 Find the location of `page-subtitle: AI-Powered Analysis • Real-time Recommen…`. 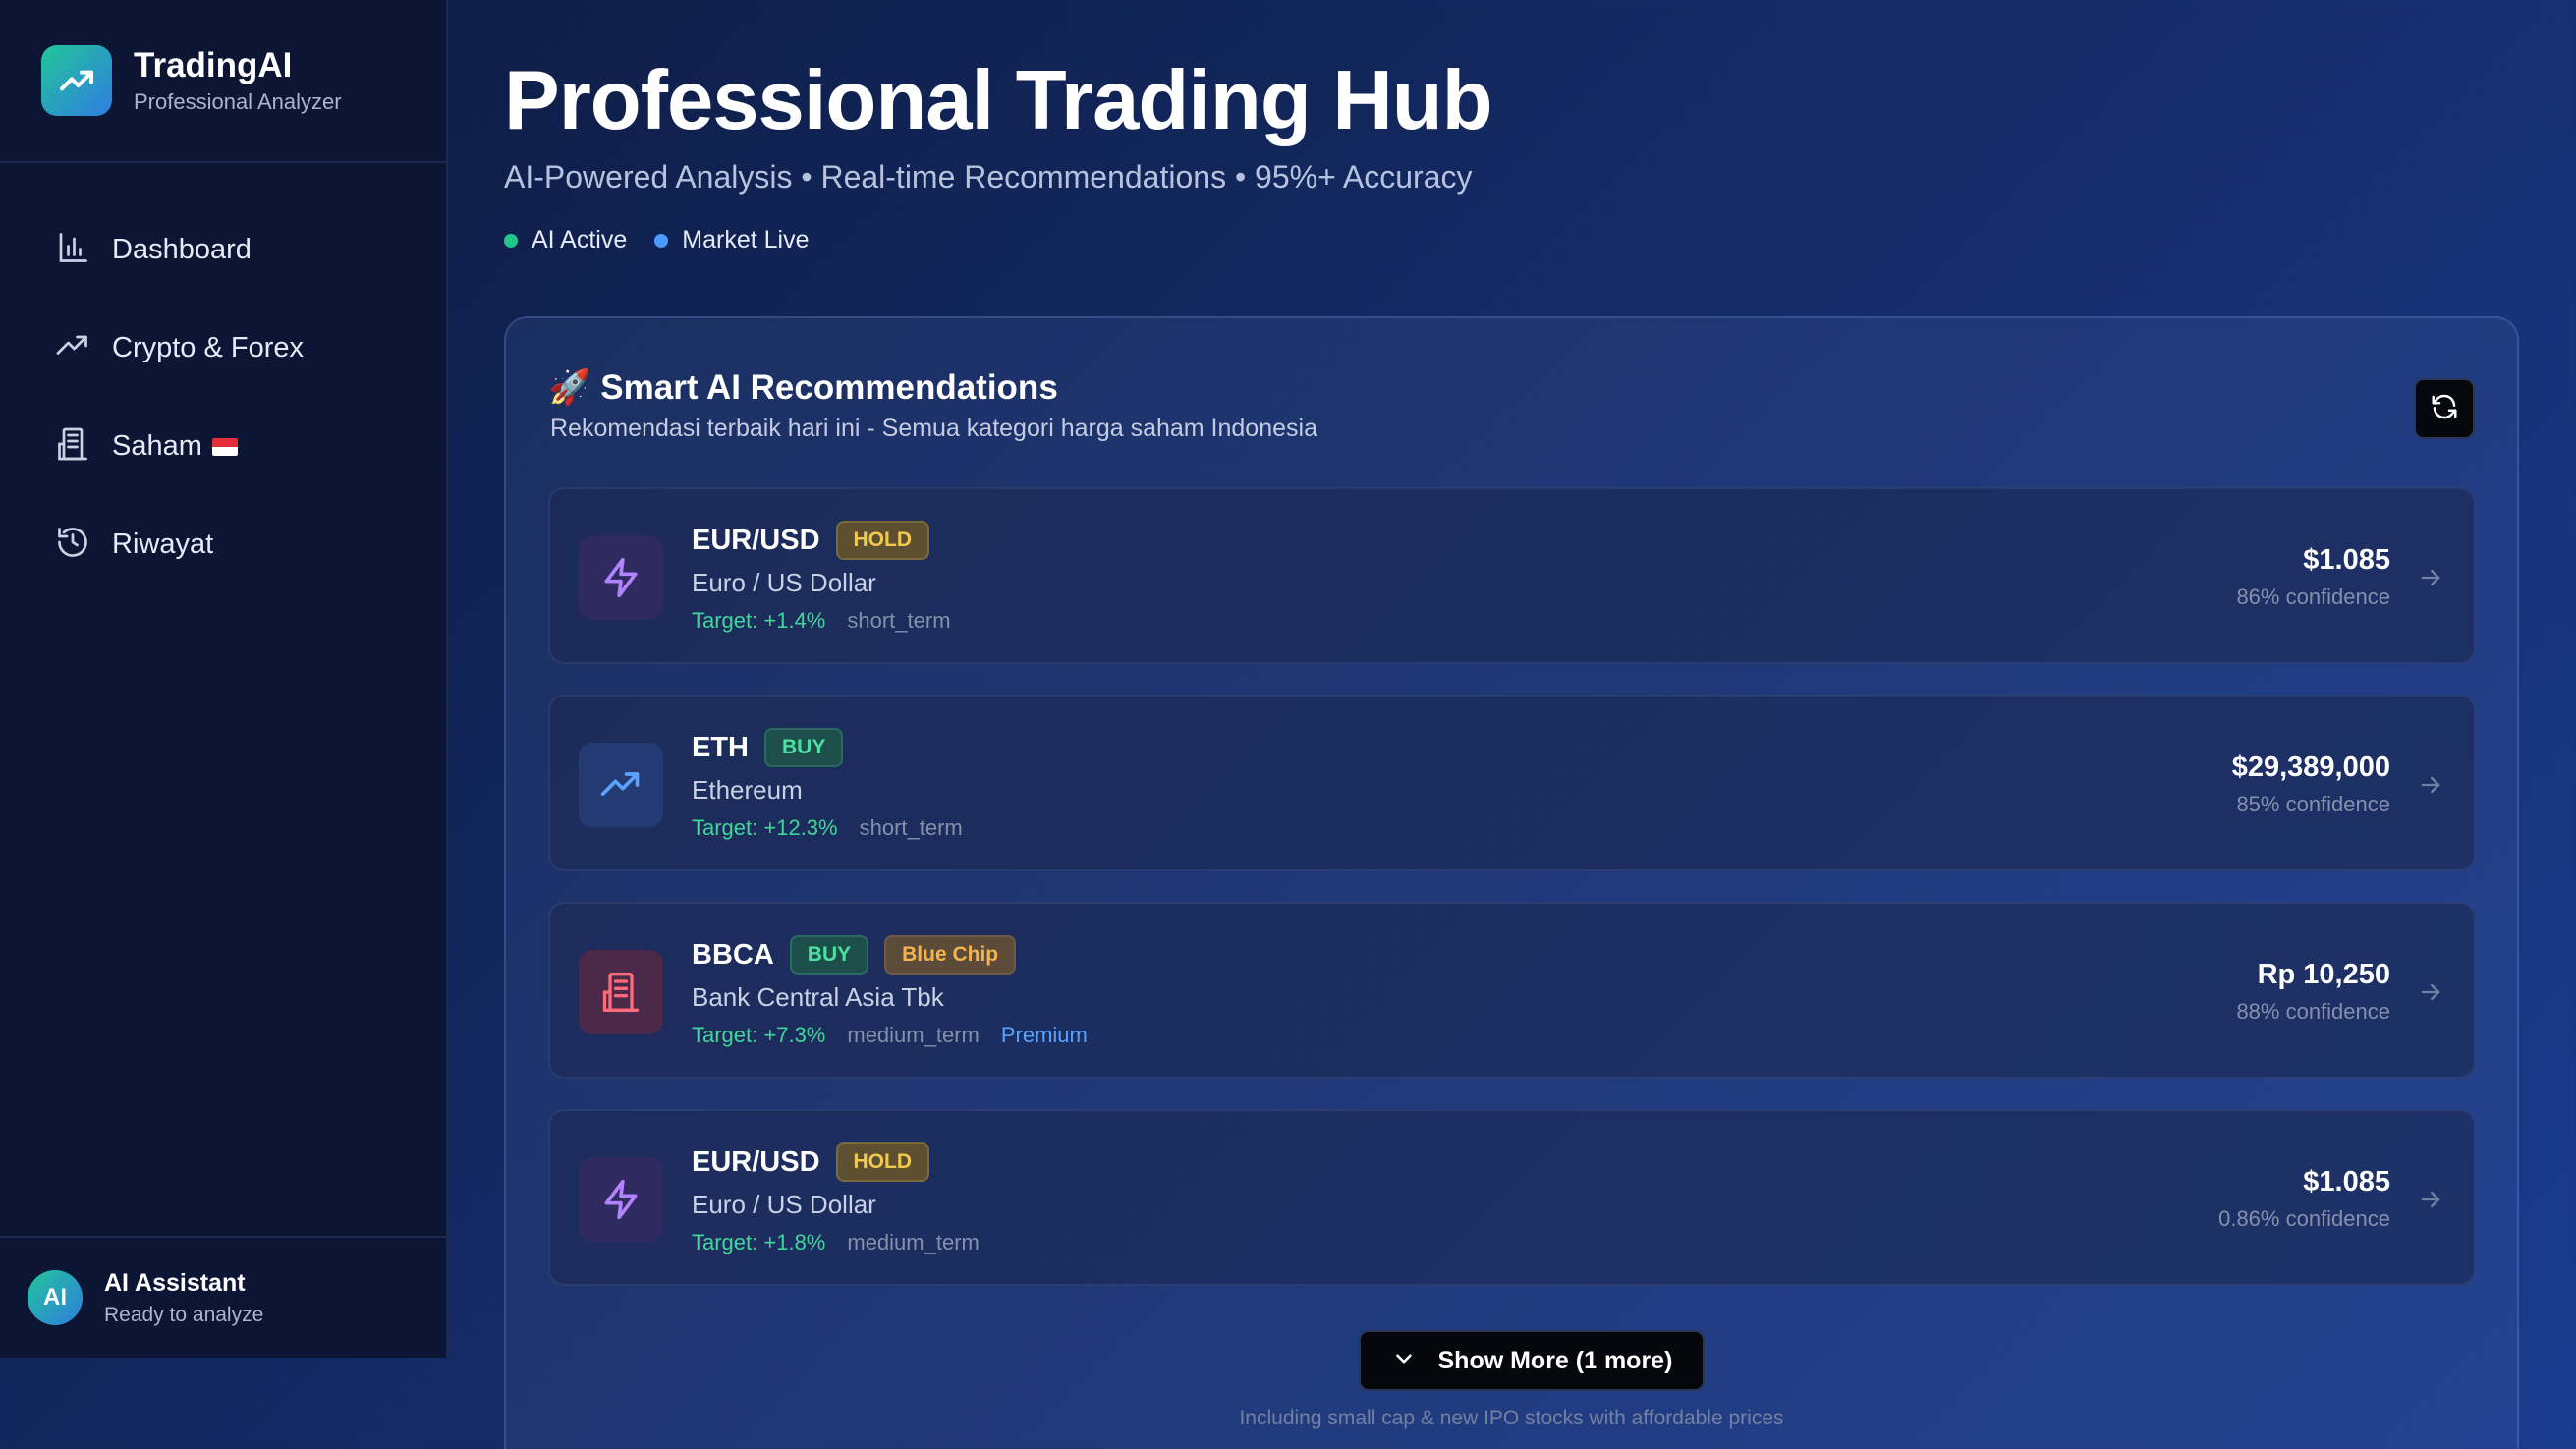

page-subtitle: AI-Powered Analysis • Real-time Recommen… is located at coordinates (988, 177).